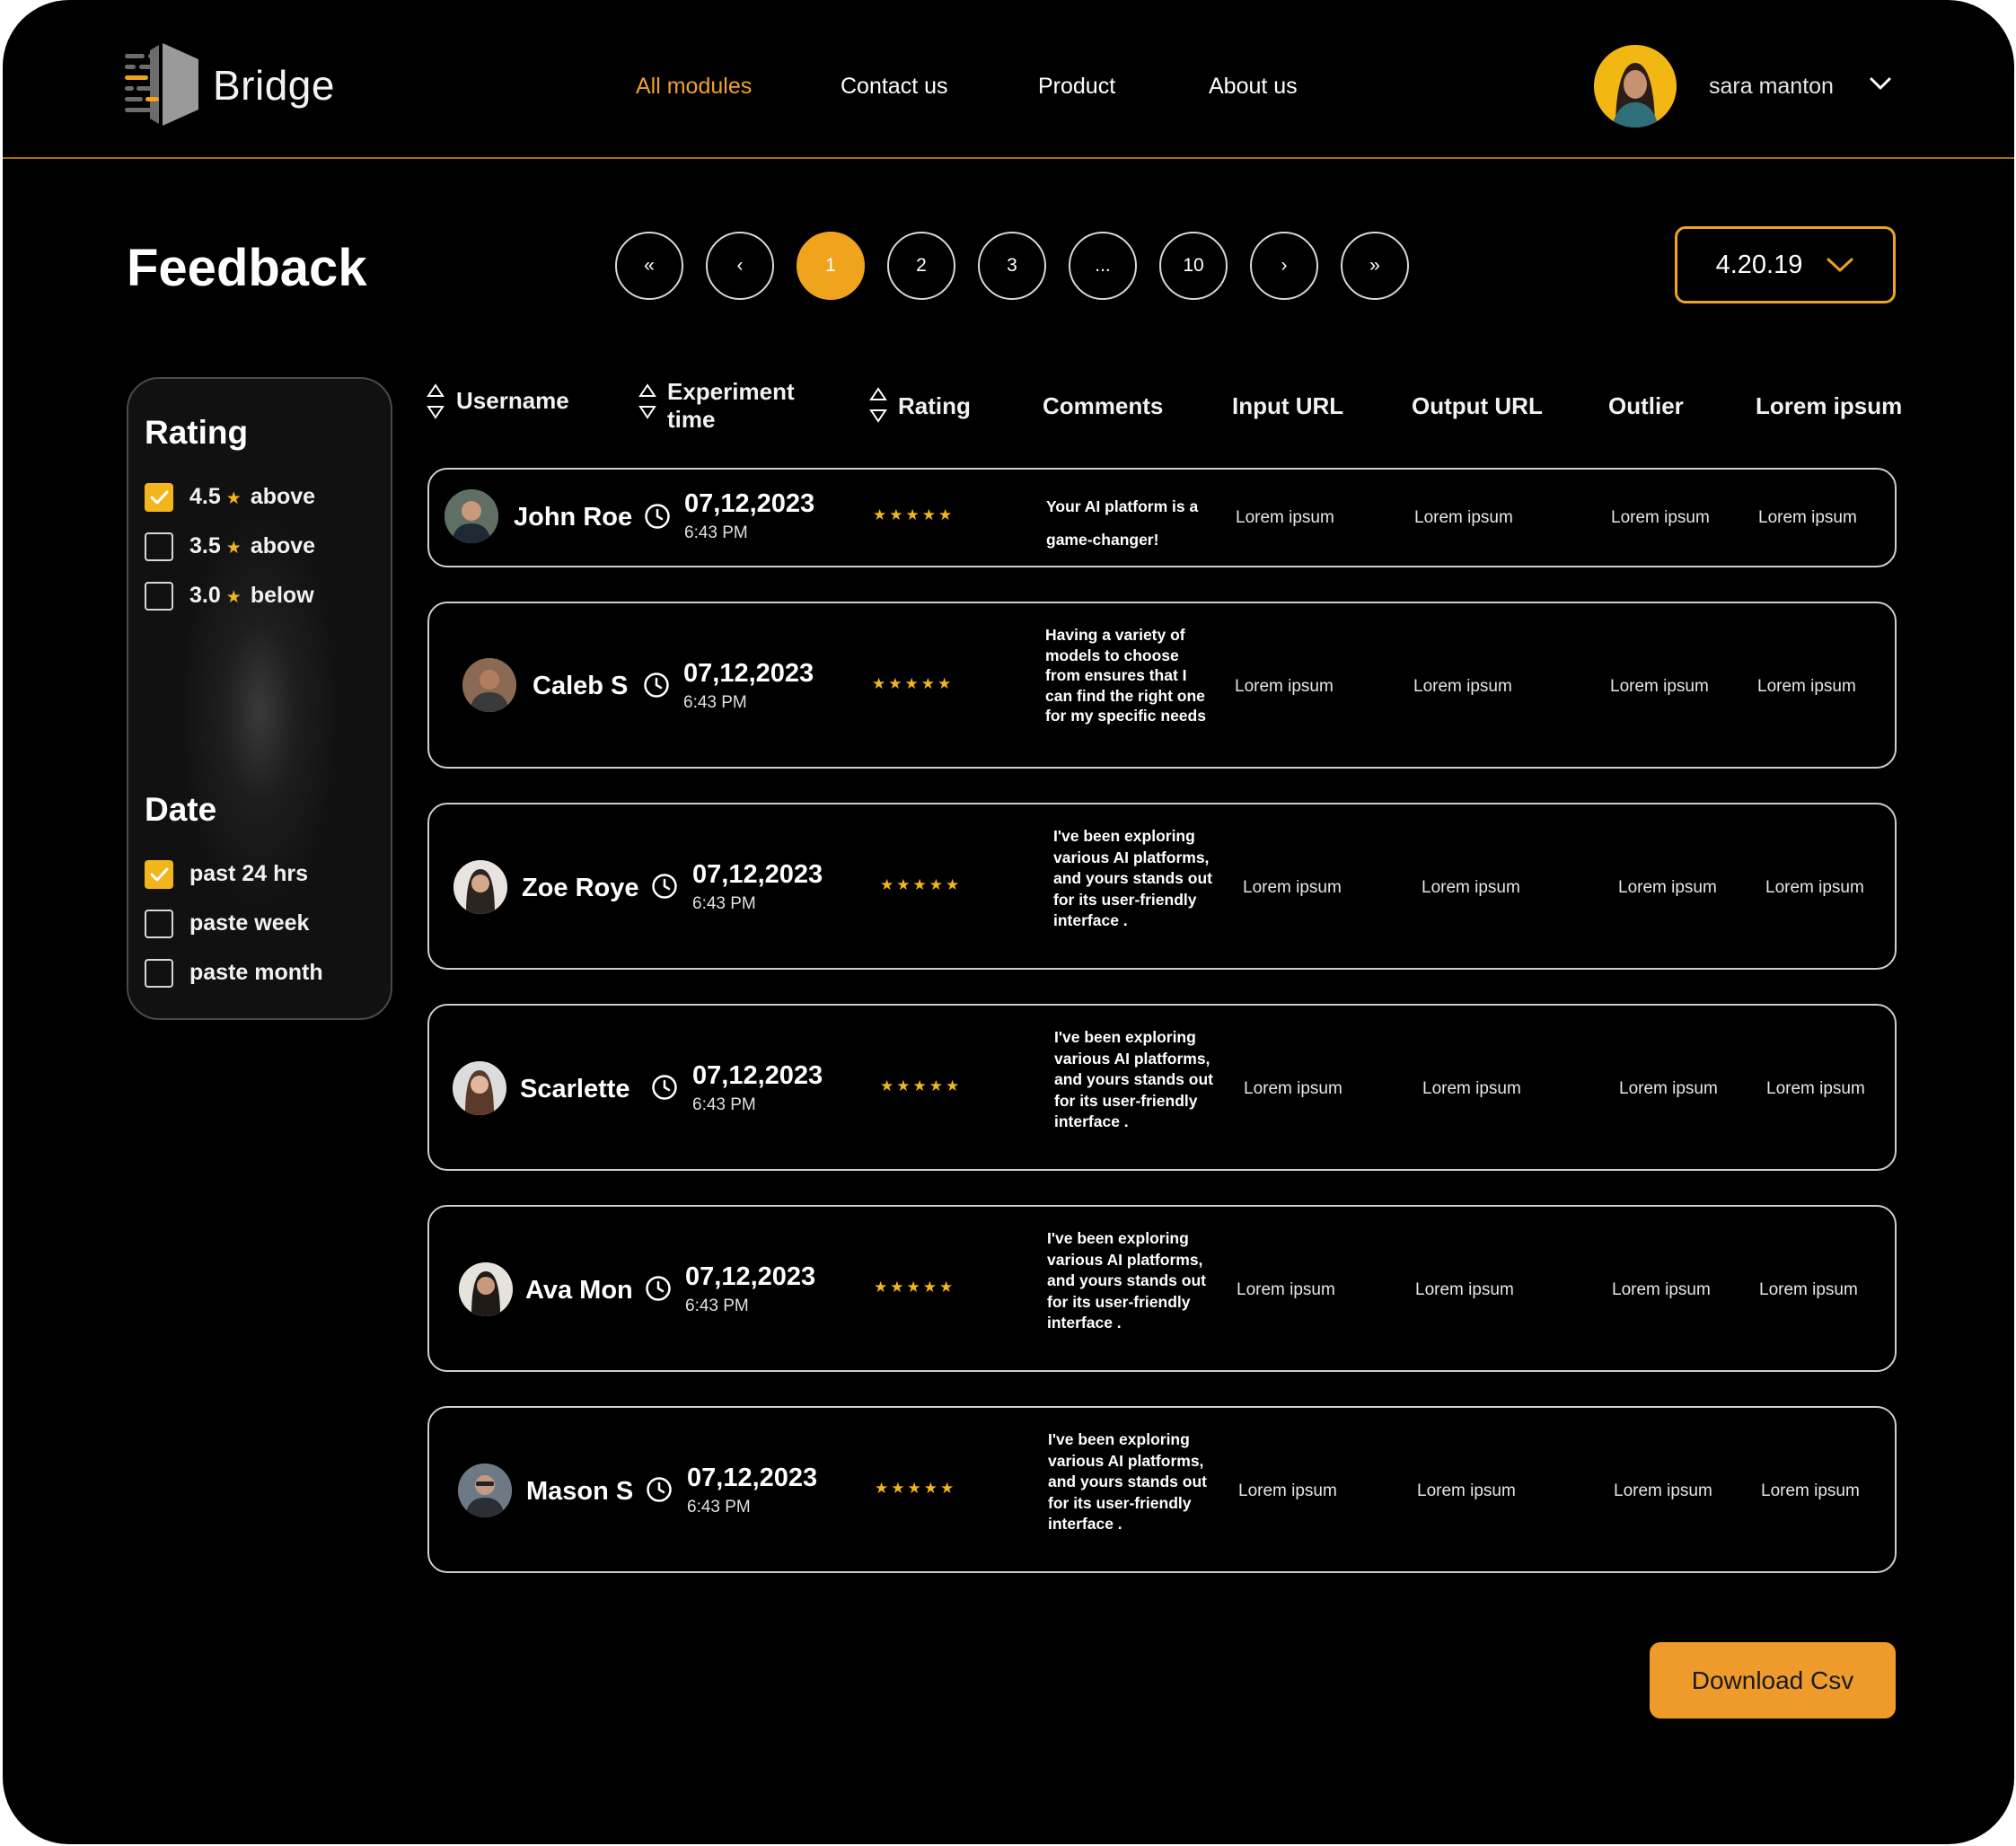  Describe the element at coordinates (694, 86) in the screenshot. I see `nav-all-modules: All modules` at that location.